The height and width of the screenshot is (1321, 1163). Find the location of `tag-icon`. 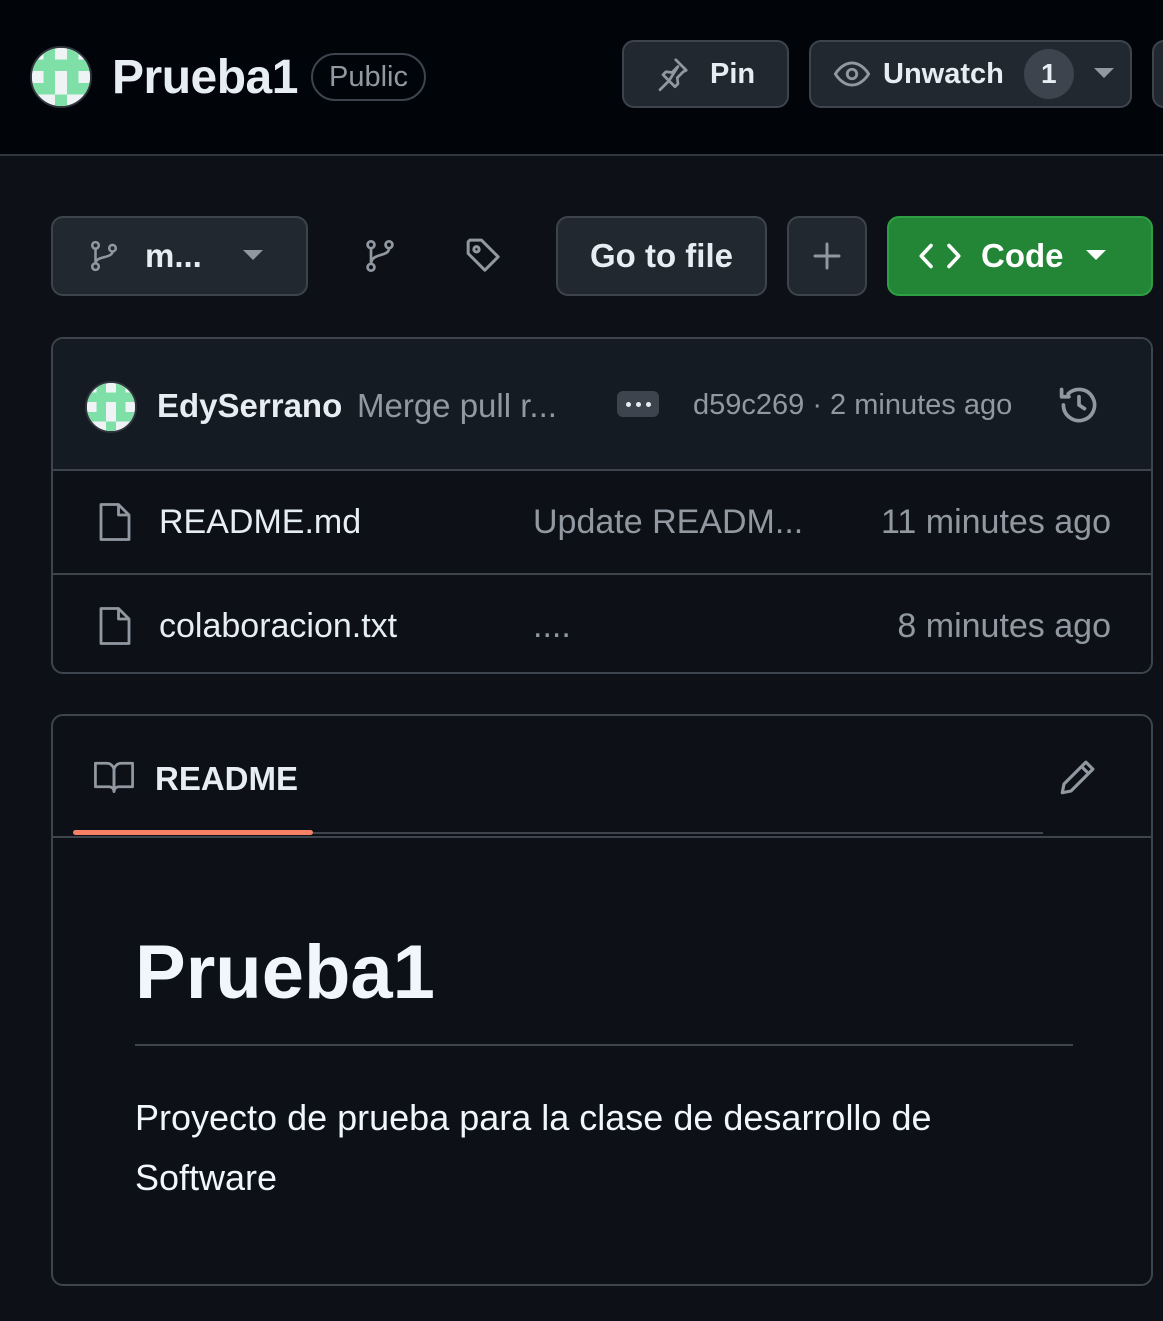

tag-icon is located at coordinates (484, 256).